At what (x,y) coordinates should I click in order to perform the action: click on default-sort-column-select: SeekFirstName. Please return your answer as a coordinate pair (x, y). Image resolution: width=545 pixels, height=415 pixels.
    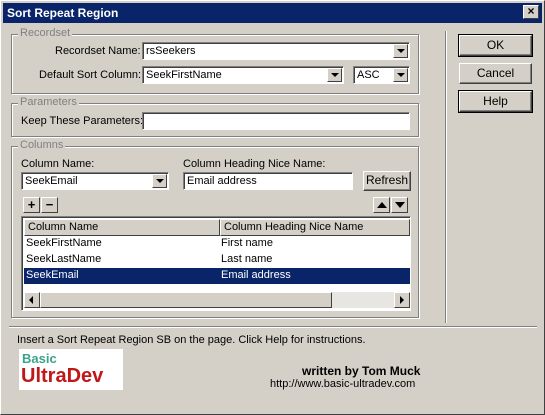
    Looking at the image, I should click on (243, 75).